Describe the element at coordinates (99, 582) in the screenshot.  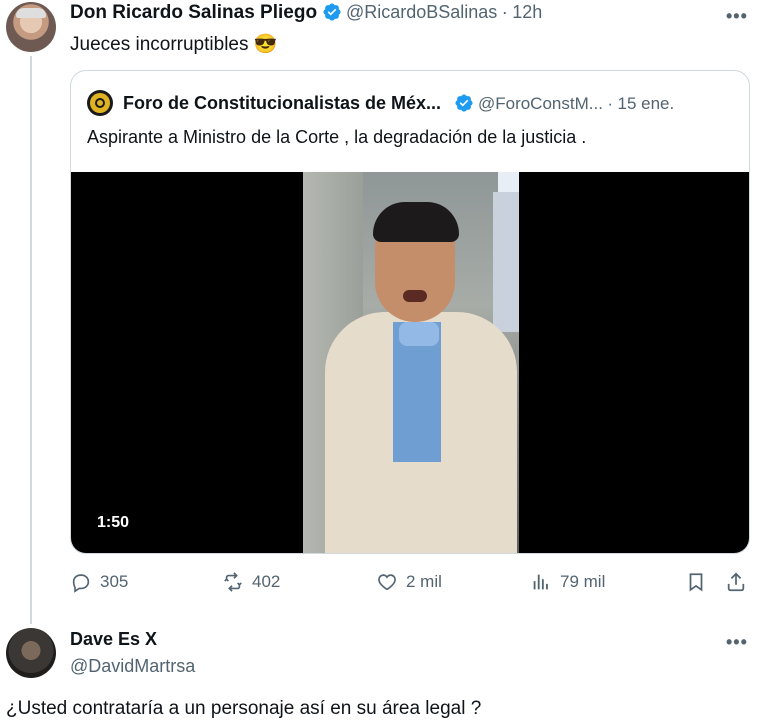
I see `reply-button: 305` at that location.